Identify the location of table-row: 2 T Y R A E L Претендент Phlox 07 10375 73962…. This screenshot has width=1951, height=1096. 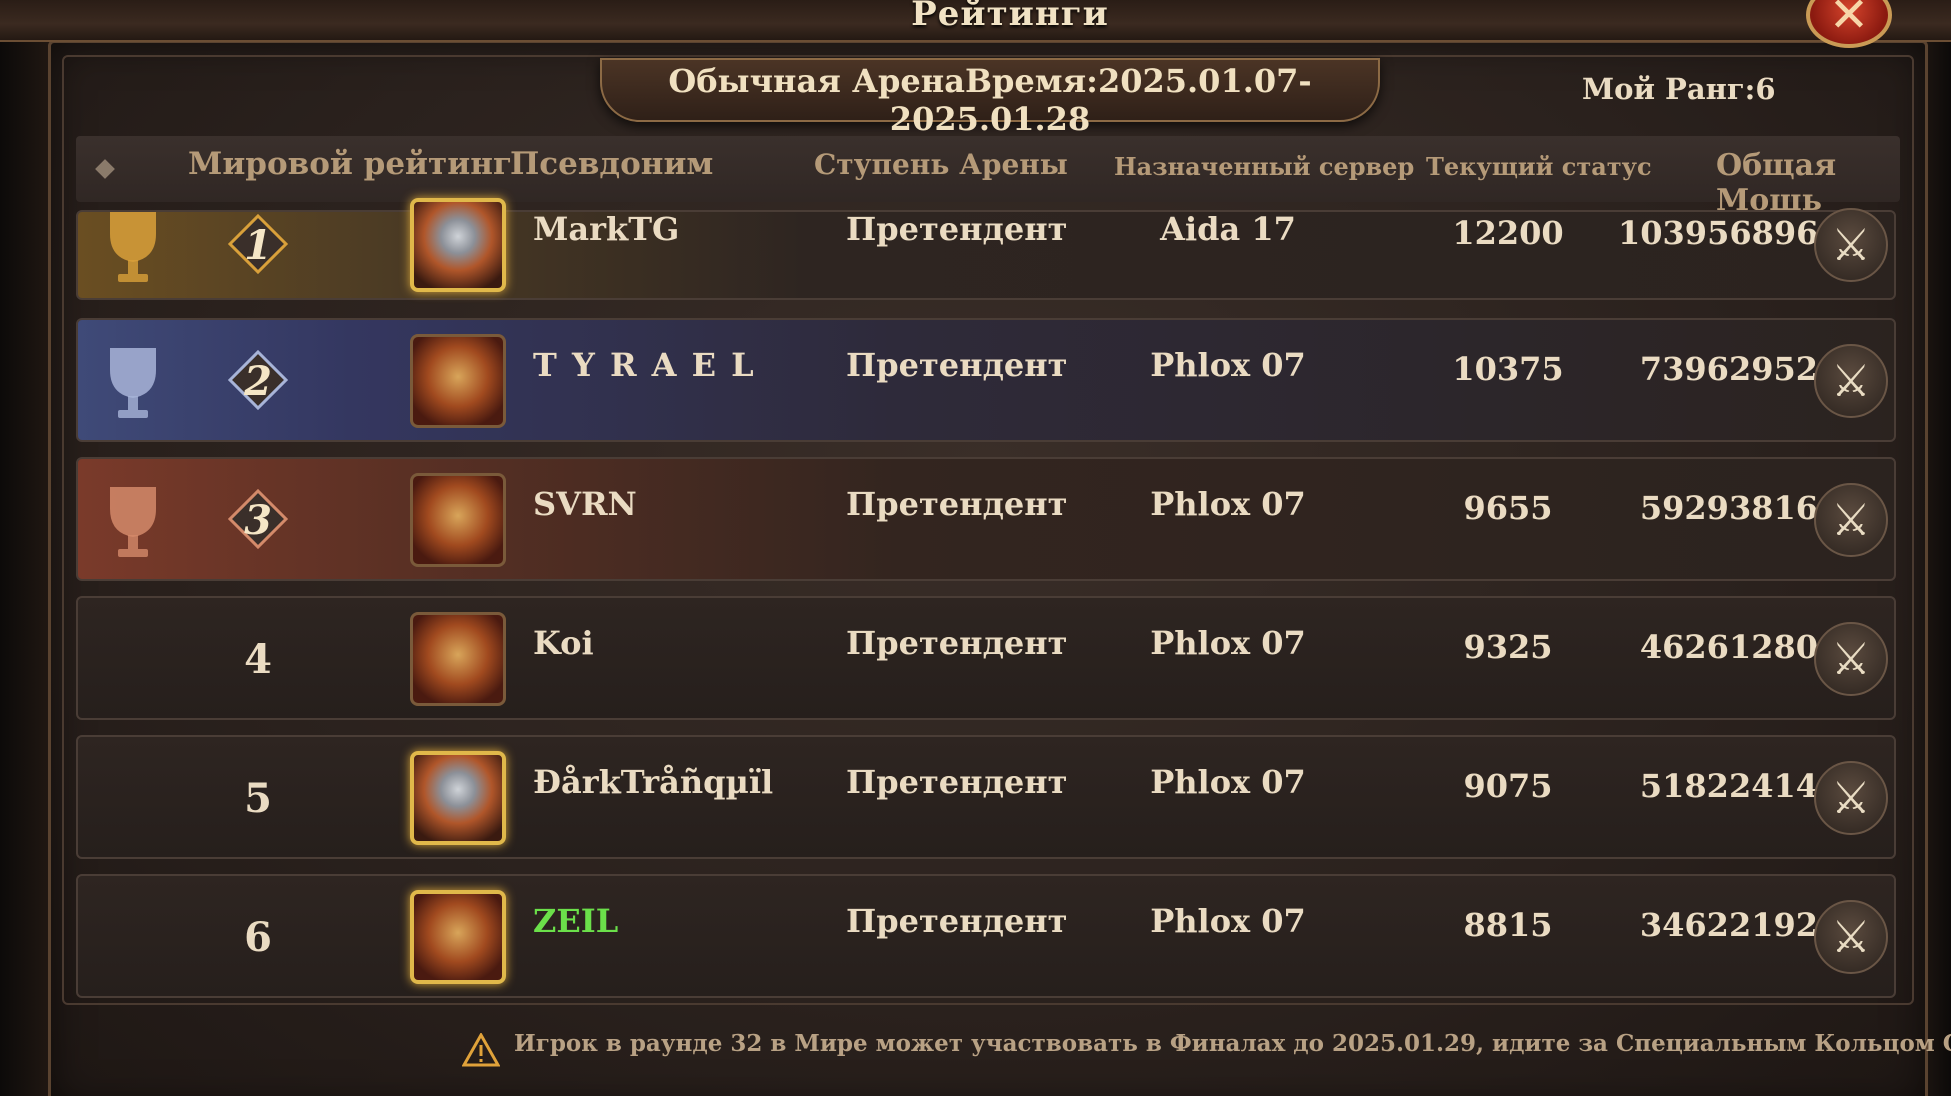
(986, 380).